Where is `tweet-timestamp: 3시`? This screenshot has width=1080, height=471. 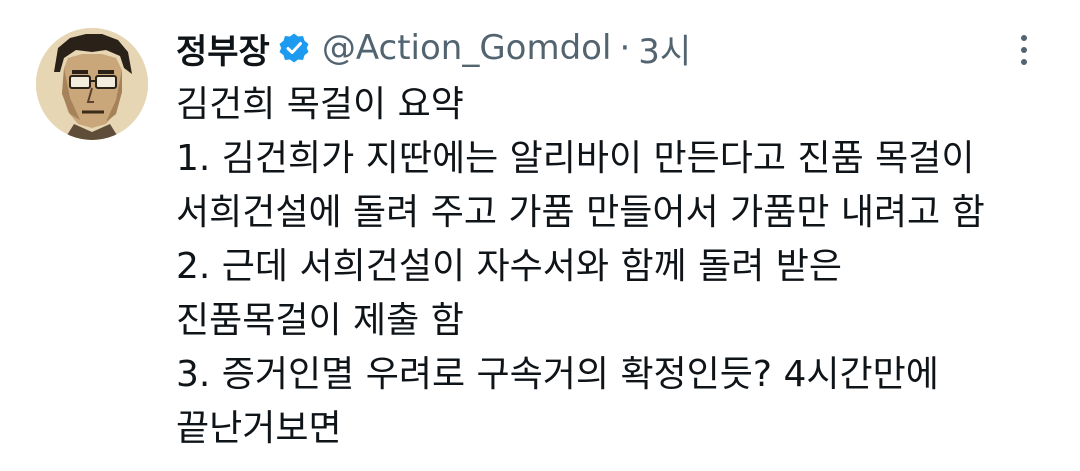 tweet-timestamp: 3시 is located at coordinates (664, 48).